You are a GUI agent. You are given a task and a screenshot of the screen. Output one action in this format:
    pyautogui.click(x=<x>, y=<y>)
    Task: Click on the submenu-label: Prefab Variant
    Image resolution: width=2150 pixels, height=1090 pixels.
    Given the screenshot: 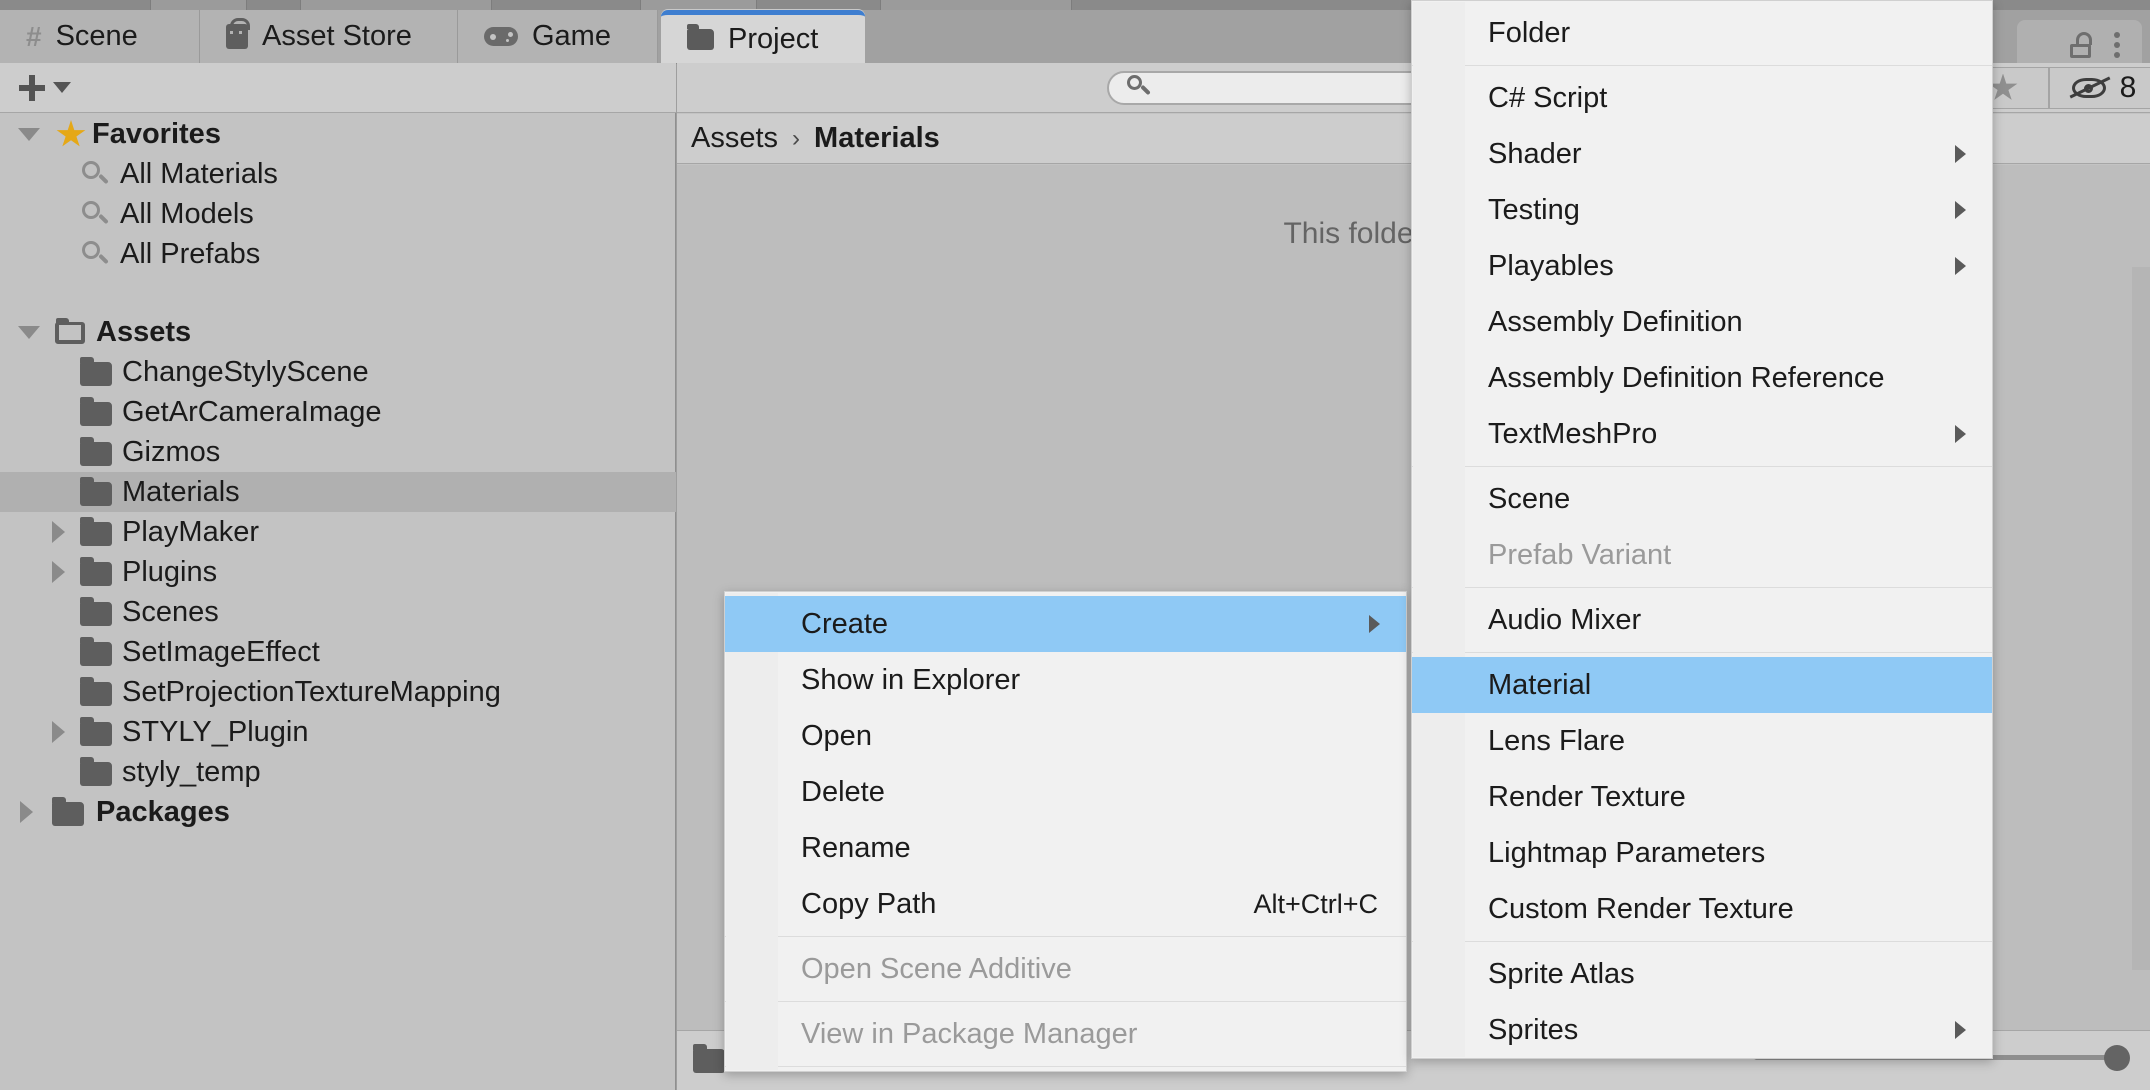 What is the action you would take?
    pyautogui.click(x=1580, y=554)
    